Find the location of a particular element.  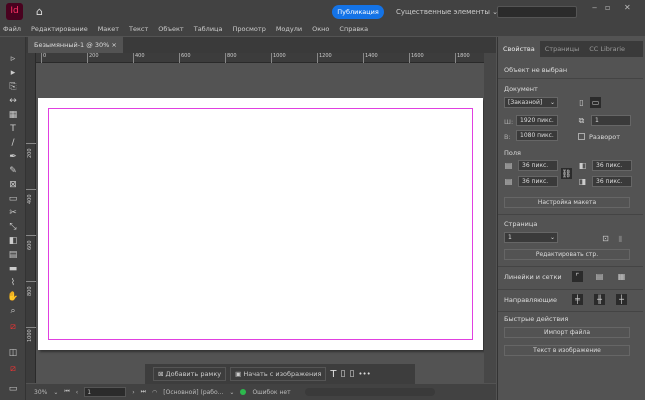

screen-mode-icon: ▭ is located at coordinates (13, 389).